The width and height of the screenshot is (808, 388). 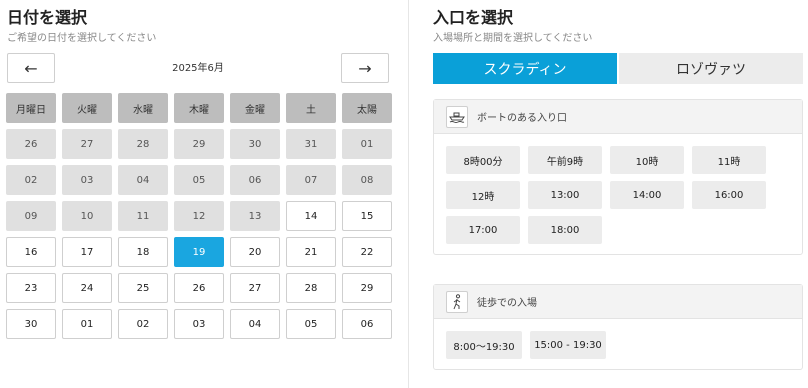 What do you see at coordinates (31, 288) in the screenshot?
I see `calendar-day: 23` at bounding box center [31, 288].